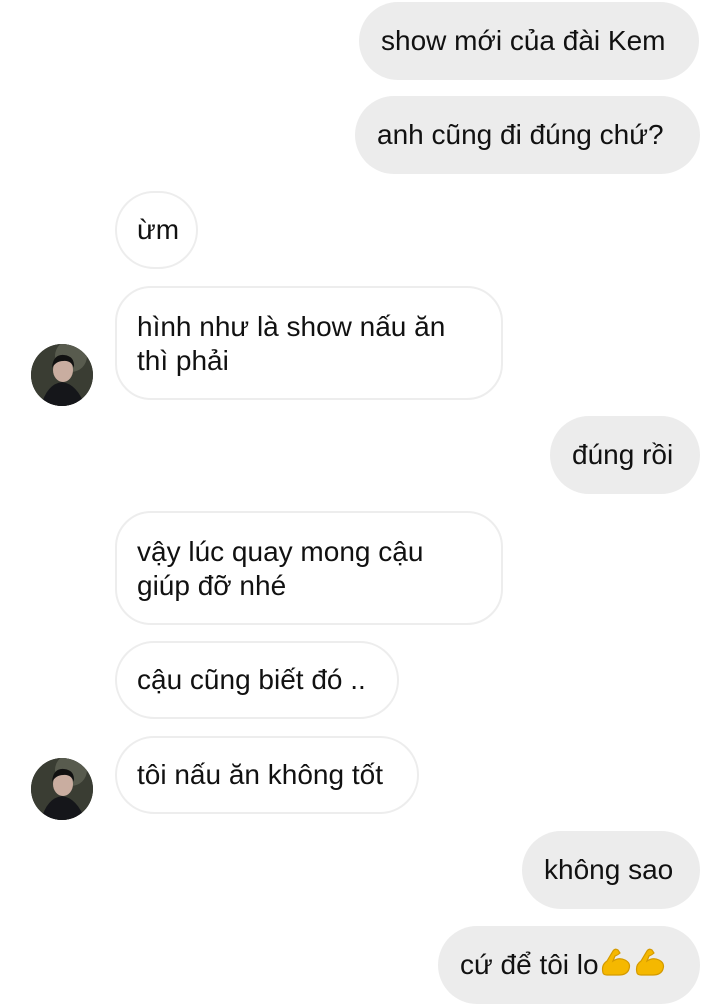  I want to click on message-text: cậu cũng biết đó .., so click(251, 679).